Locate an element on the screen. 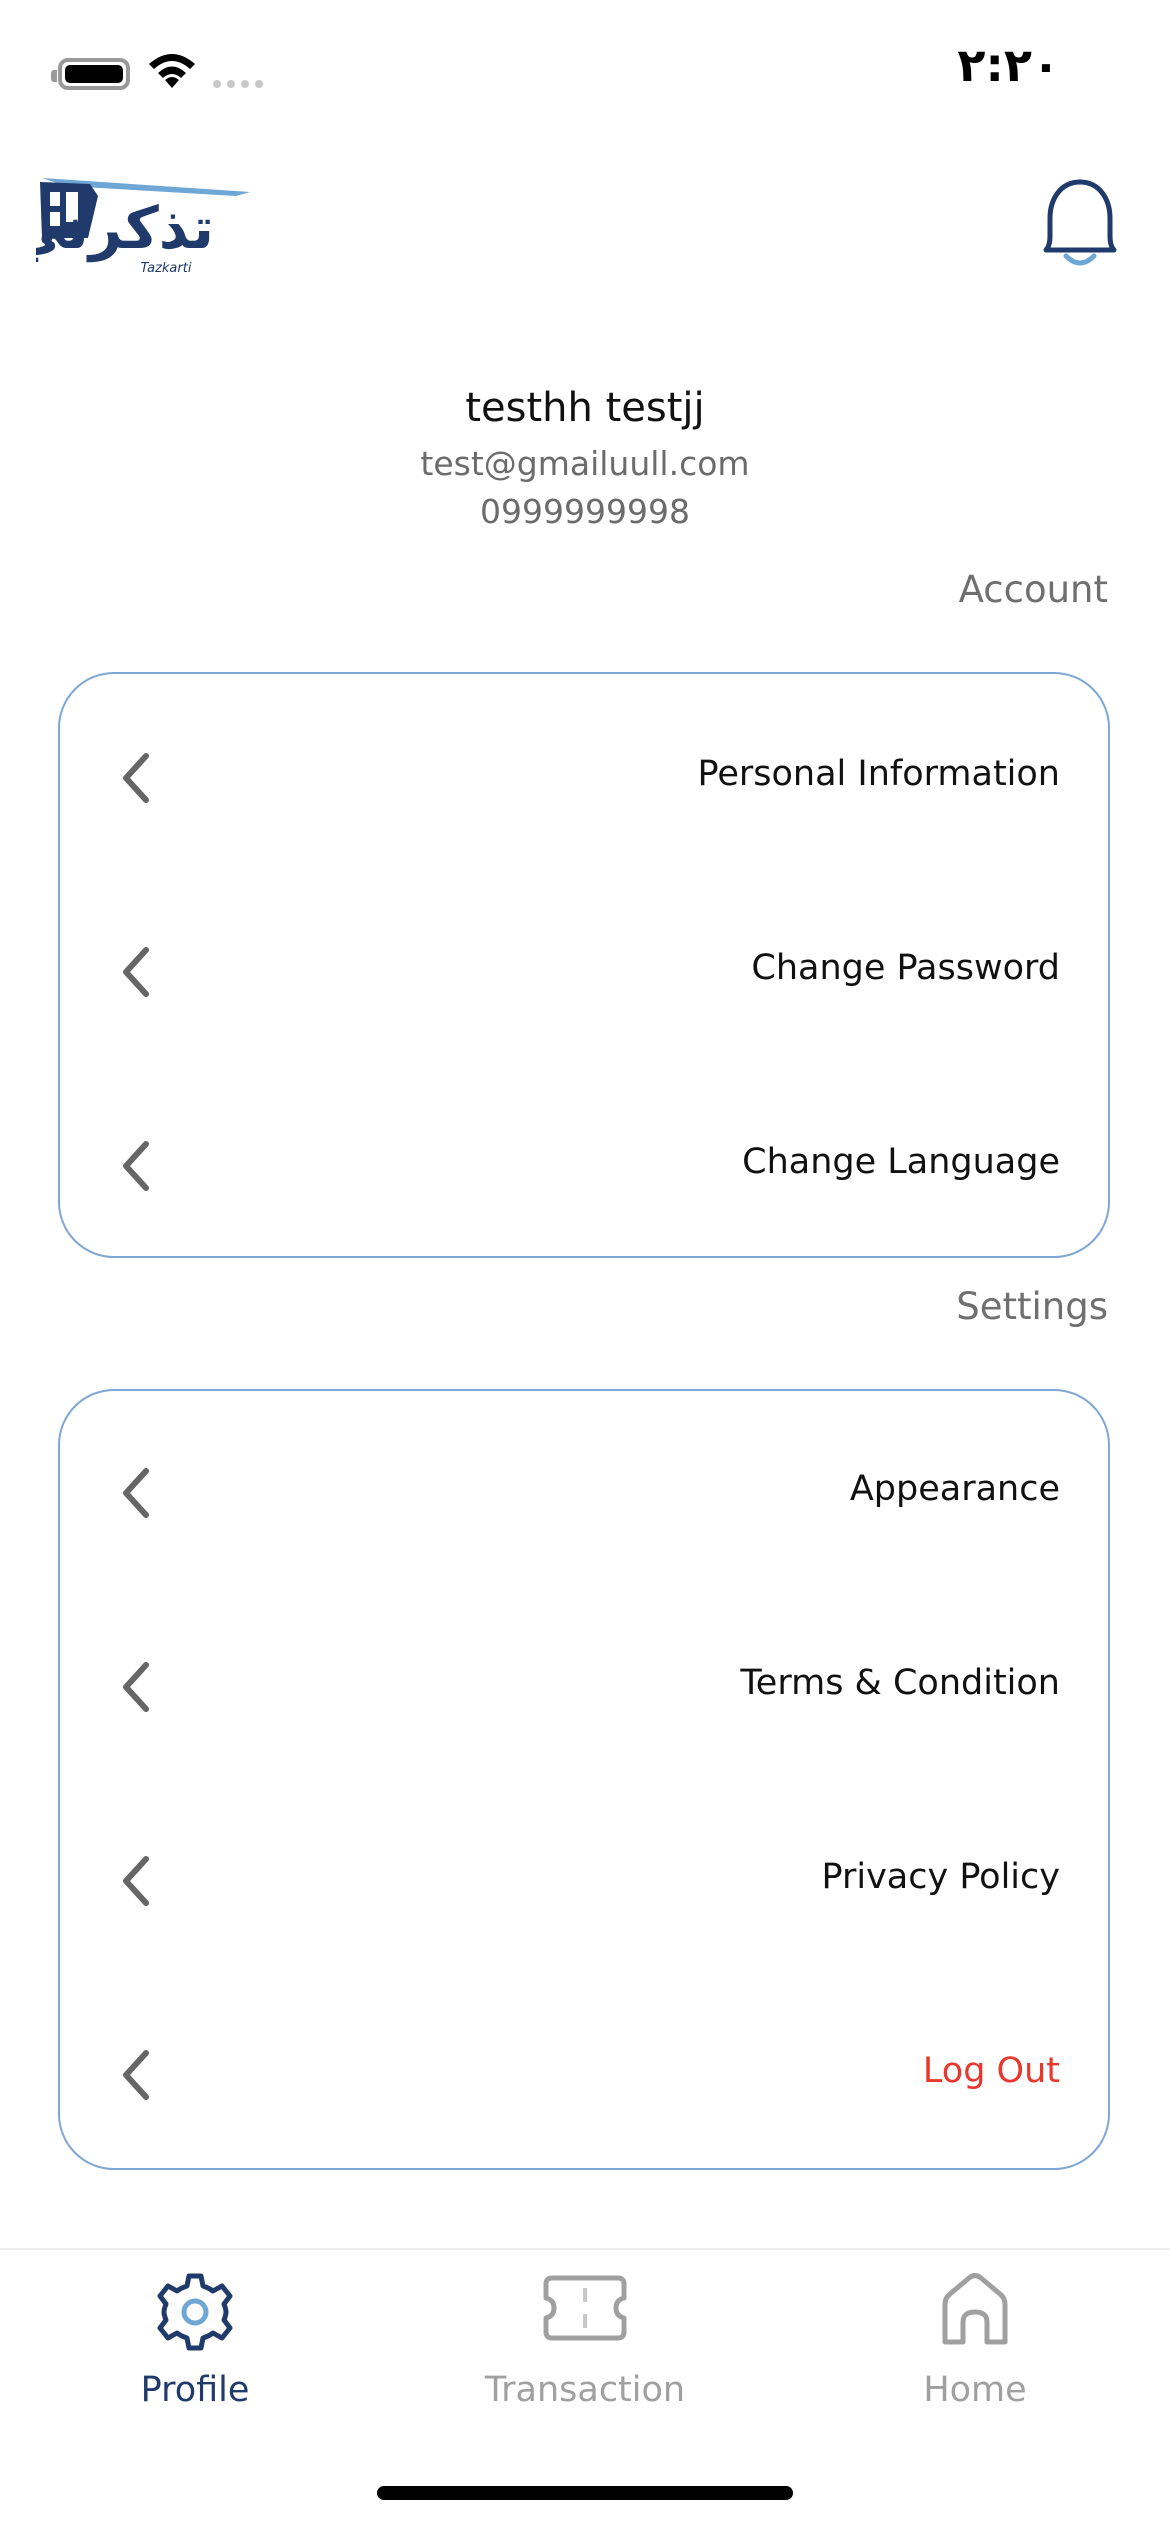 Image resolution: width=1170 pixels, height=2534 pixels. log-out-label: Log Out is located at coordinates (991, 2071).